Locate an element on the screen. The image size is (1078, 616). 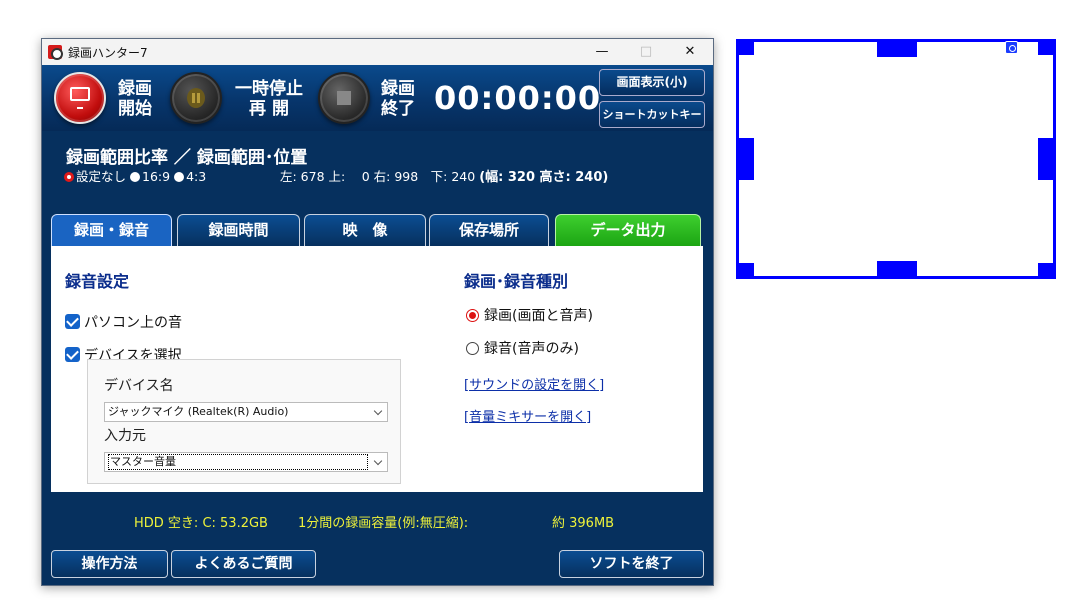
tab-video: 映 像 is located at coordinates (365, 230).